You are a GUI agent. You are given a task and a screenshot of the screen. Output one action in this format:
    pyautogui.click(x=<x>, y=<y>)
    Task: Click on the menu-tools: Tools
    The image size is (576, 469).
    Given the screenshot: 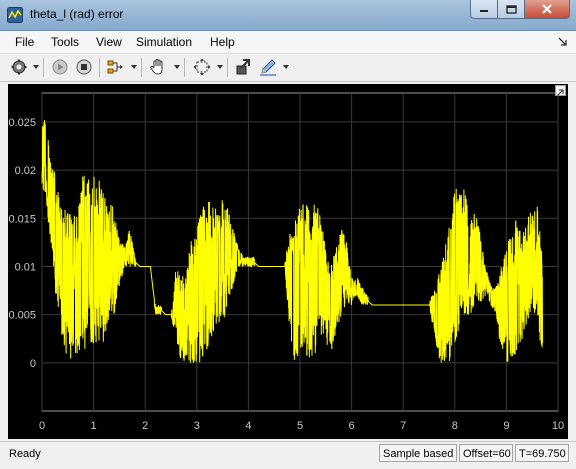 What is the action you would take?
    pyautogui.click(x=65, y=42)
    